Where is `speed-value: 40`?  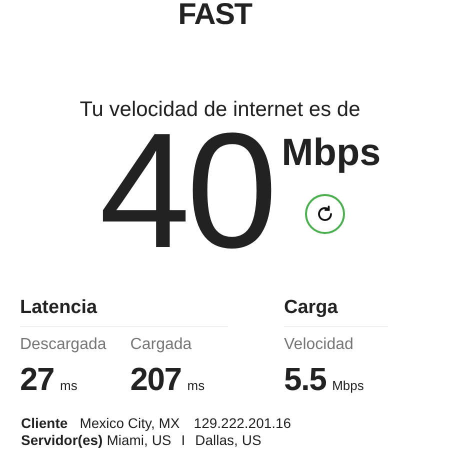
speed-value: 40 is located at coordinates (186, 191).